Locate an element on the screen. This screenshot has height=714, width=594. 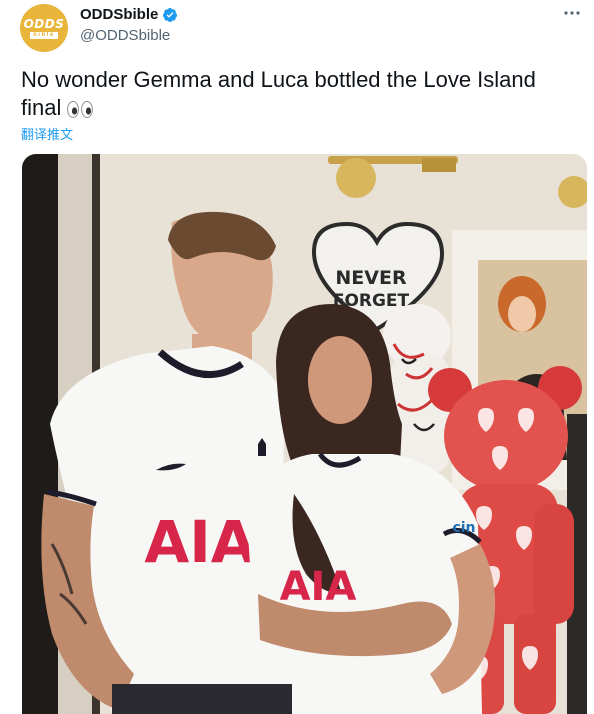
shirt-sponsor-man: AIA is located at coordinates (199, 542).